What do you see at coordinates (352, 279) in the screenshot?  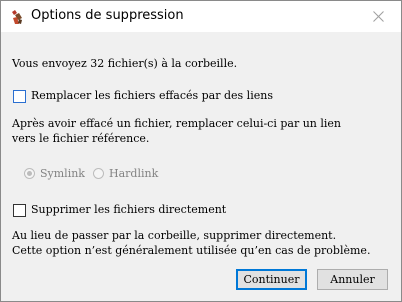 I see `cancel-button: Annuler` at bounding box center [352, 279].